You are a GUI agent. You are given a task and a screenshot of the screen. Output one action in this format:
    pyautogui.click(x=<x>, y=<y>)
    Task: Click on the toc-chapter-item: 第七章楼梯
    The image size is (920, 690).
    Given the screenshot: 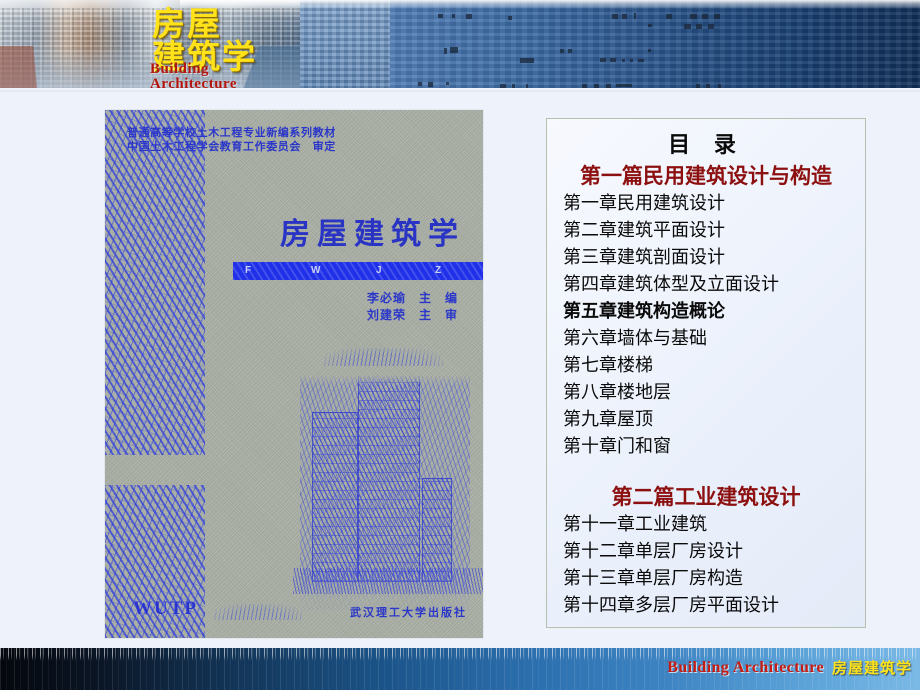 What is the action you would take?
    pyautogui.click(x=706, y=365)
    